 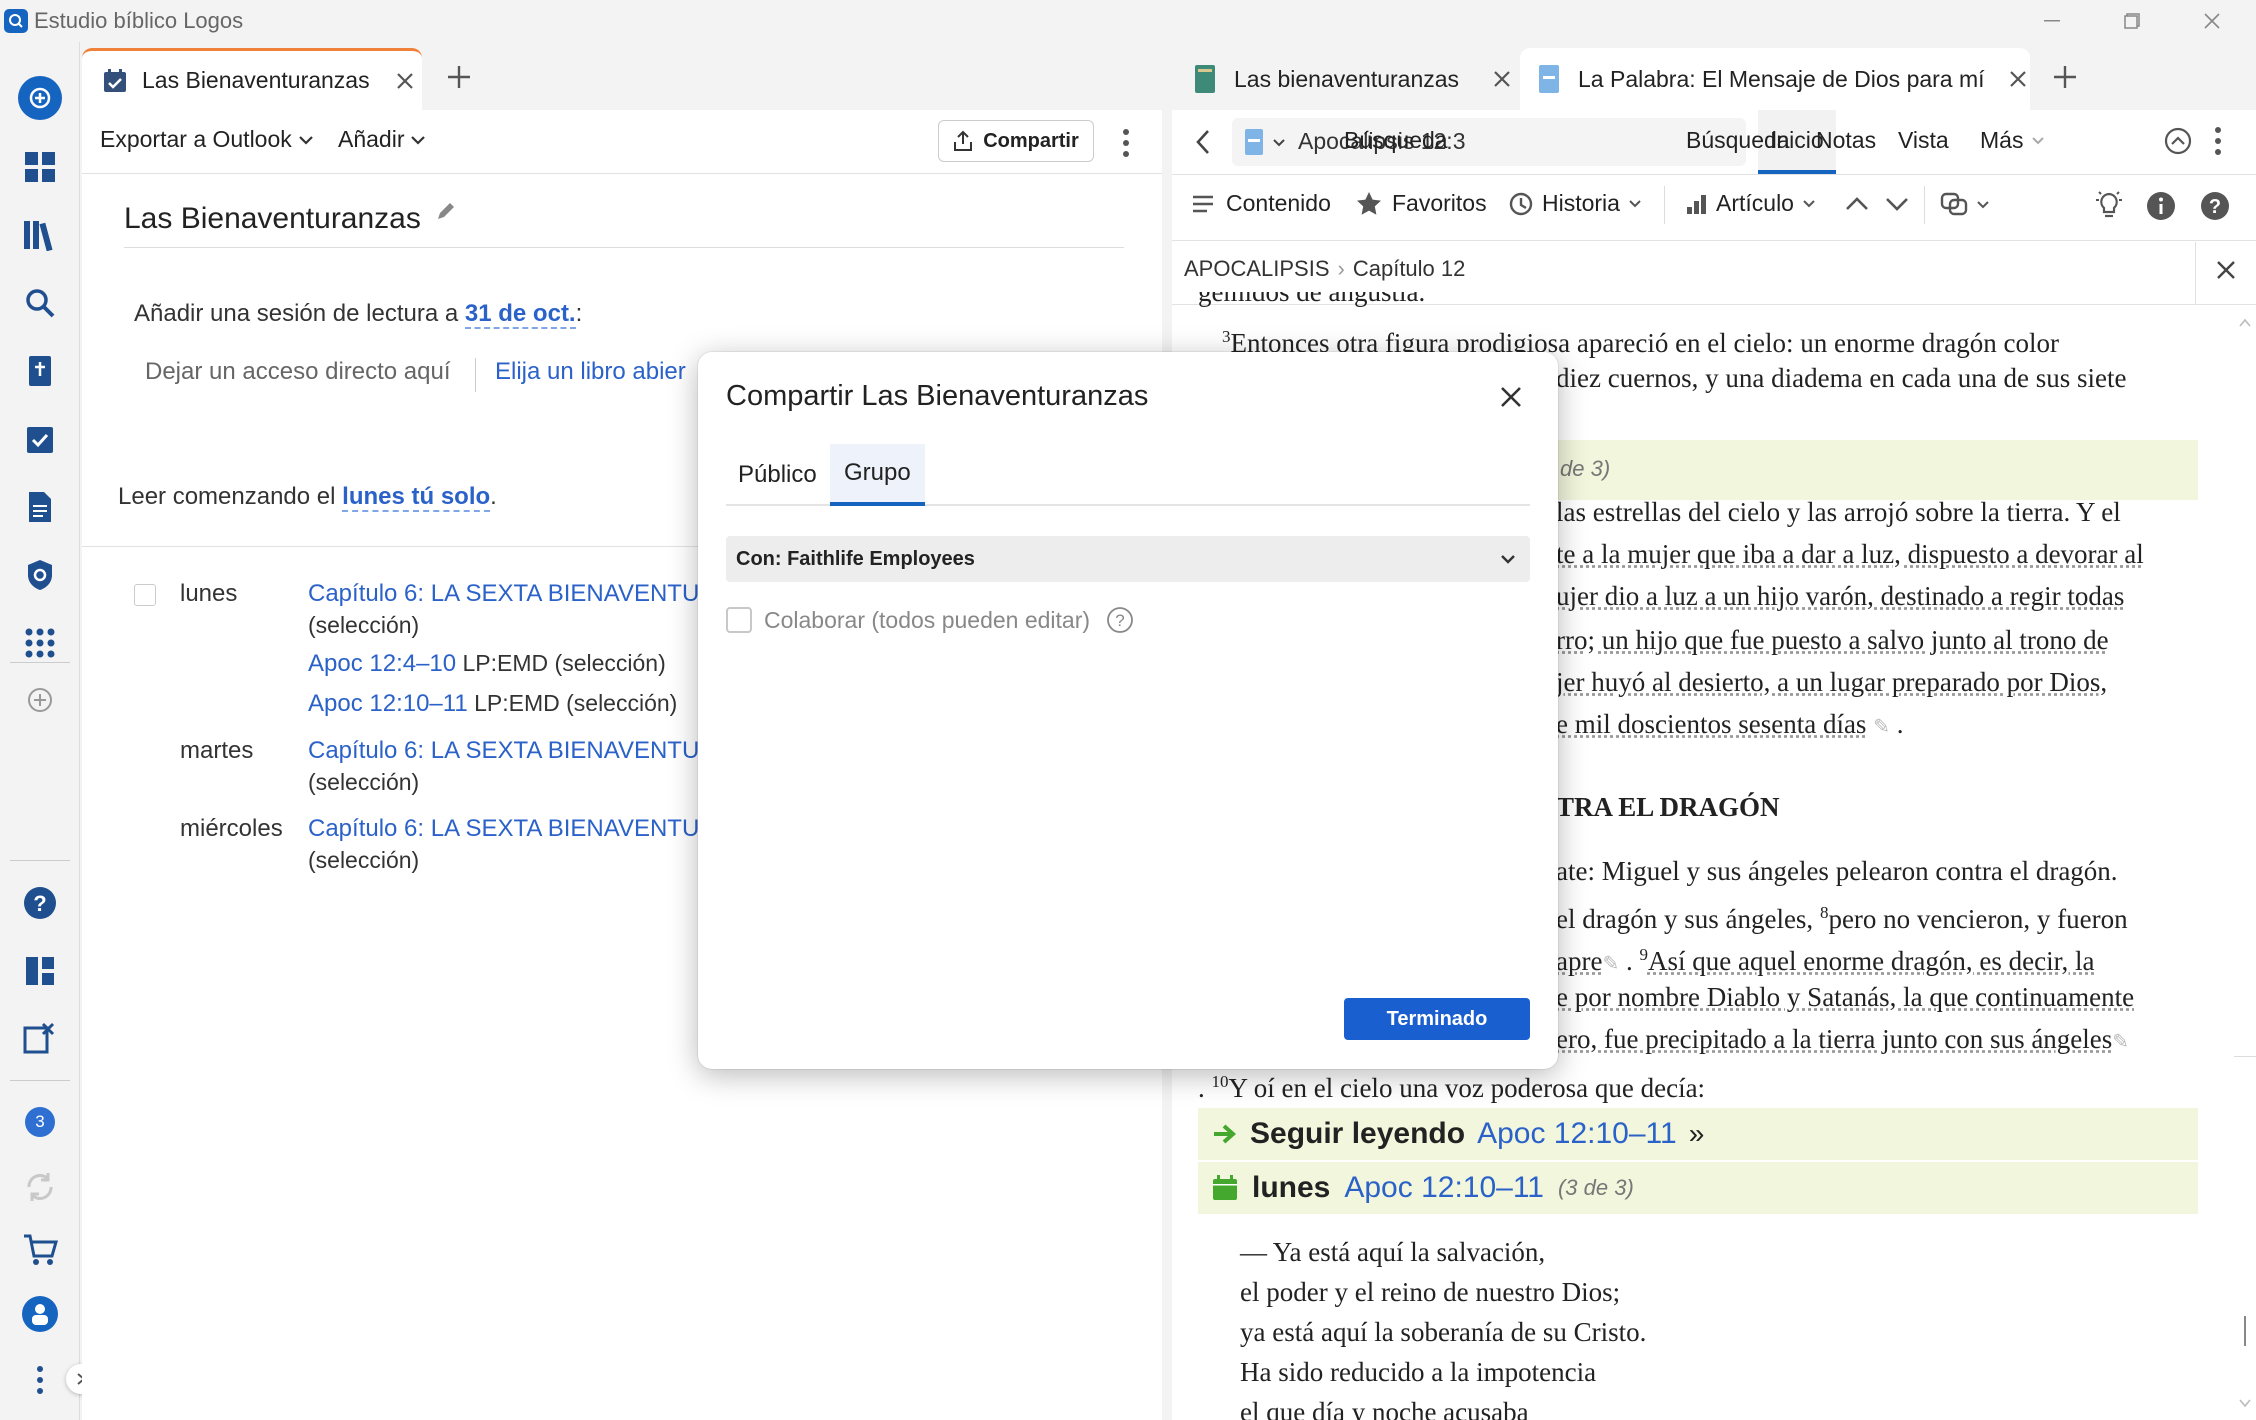 What do you see at coordinates (40, 700) in the screenshot?
I see `add-shortcut-icon` at bounding box center [40, 700].